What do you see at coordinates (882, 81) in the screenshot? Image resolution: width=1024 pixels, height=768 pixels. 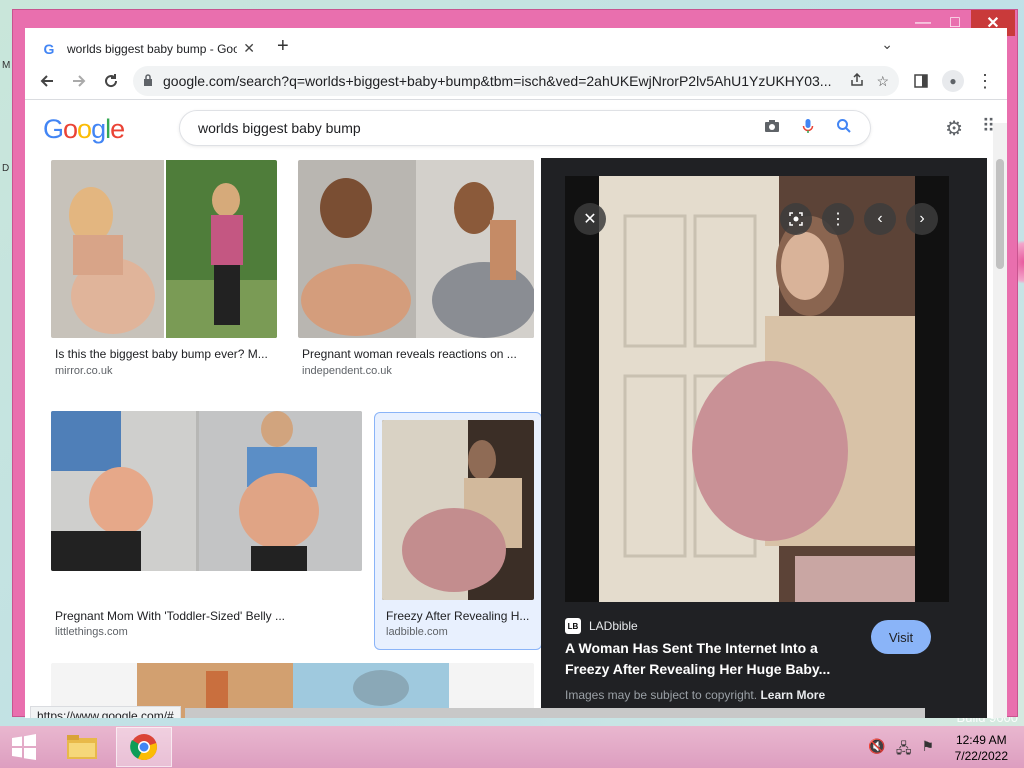 I see `bookmark-star-icon: ☆` at bounding box center [882, 81].